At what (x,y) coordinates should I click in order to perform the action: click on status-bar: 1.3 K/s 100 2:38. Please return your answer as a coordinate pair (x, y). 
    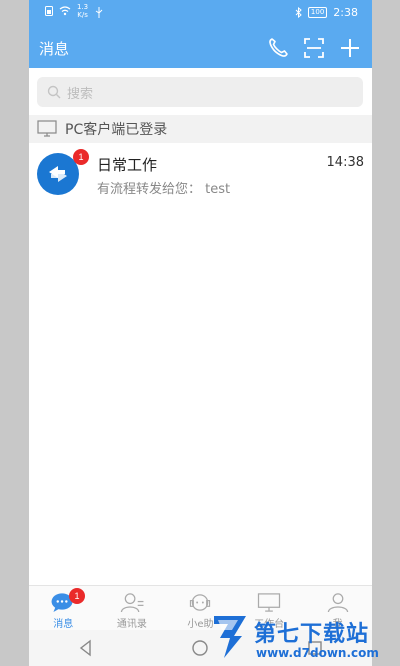
    Looking at the image, I should click on (200, 13).